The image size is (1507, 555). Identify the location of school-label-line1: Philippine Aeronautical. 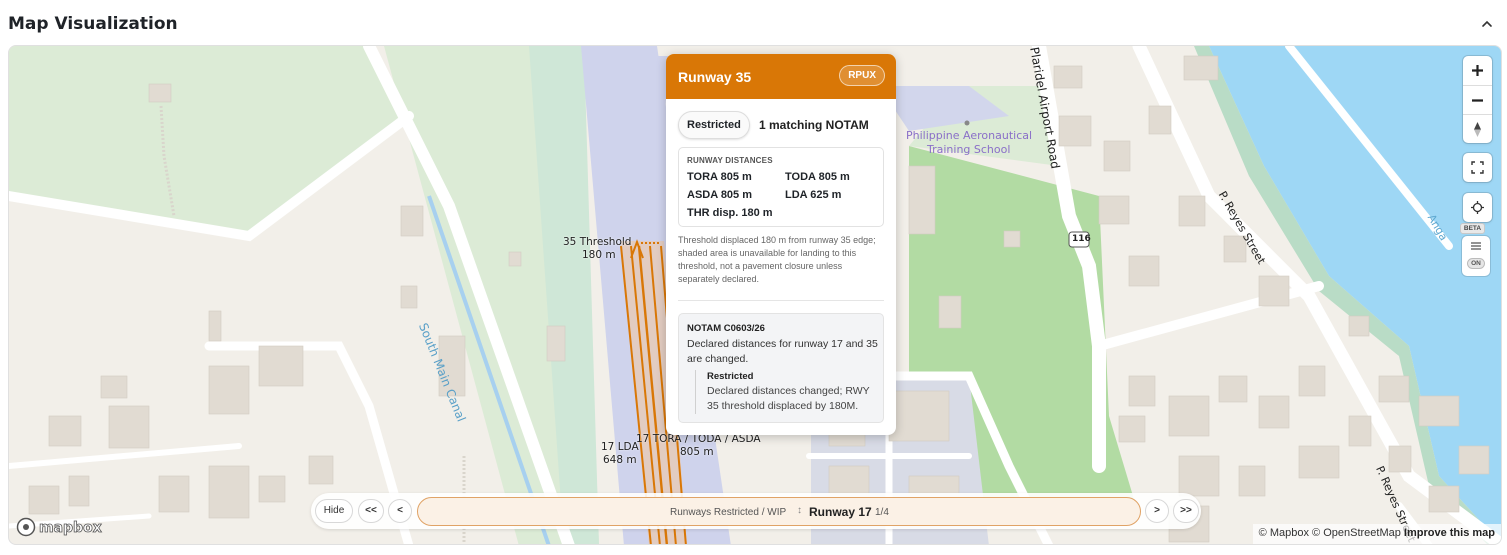
(969, 135).